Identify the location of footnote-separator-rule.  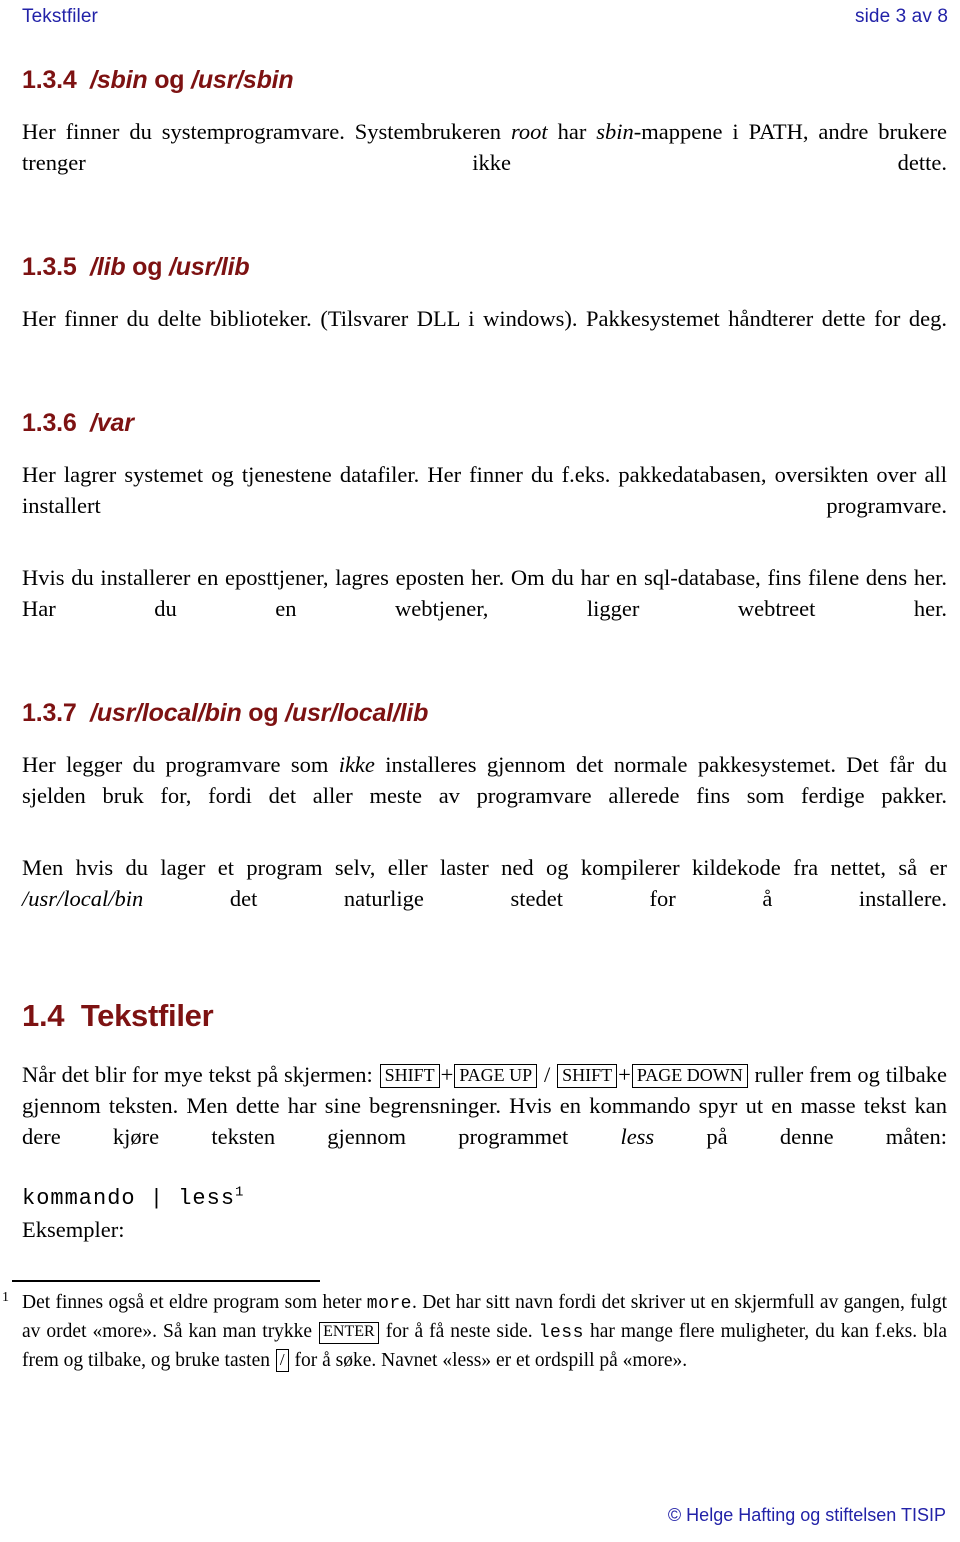
(166, 1281).